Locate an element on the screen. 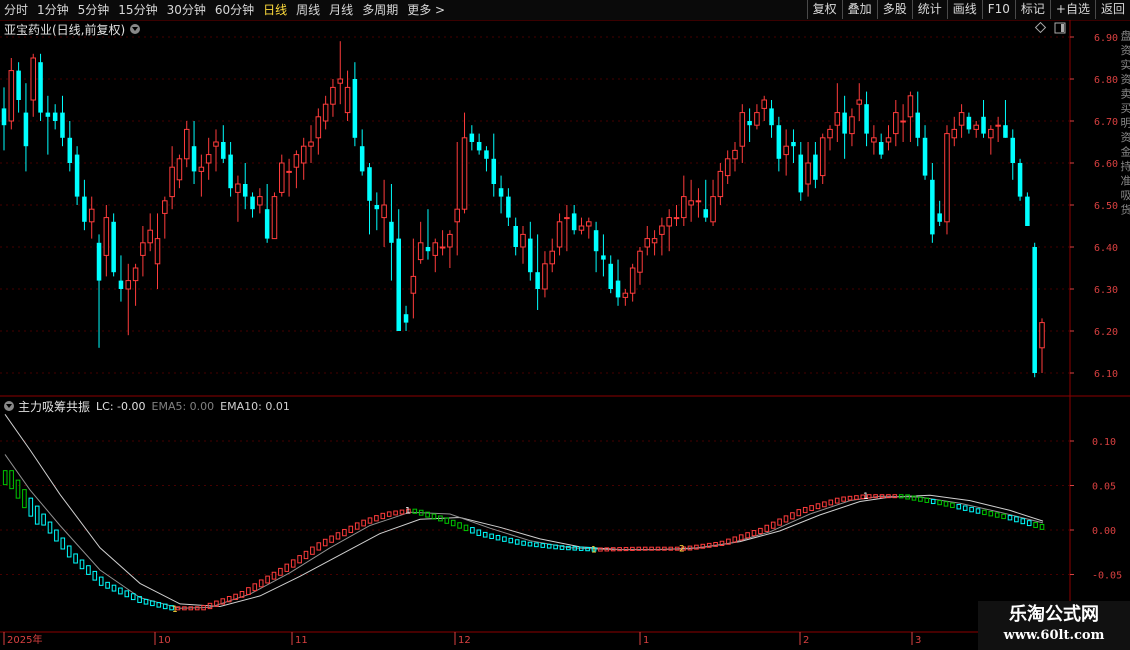  indicator-name: 主力吸筹共振 is located at coordinates (54, 406).